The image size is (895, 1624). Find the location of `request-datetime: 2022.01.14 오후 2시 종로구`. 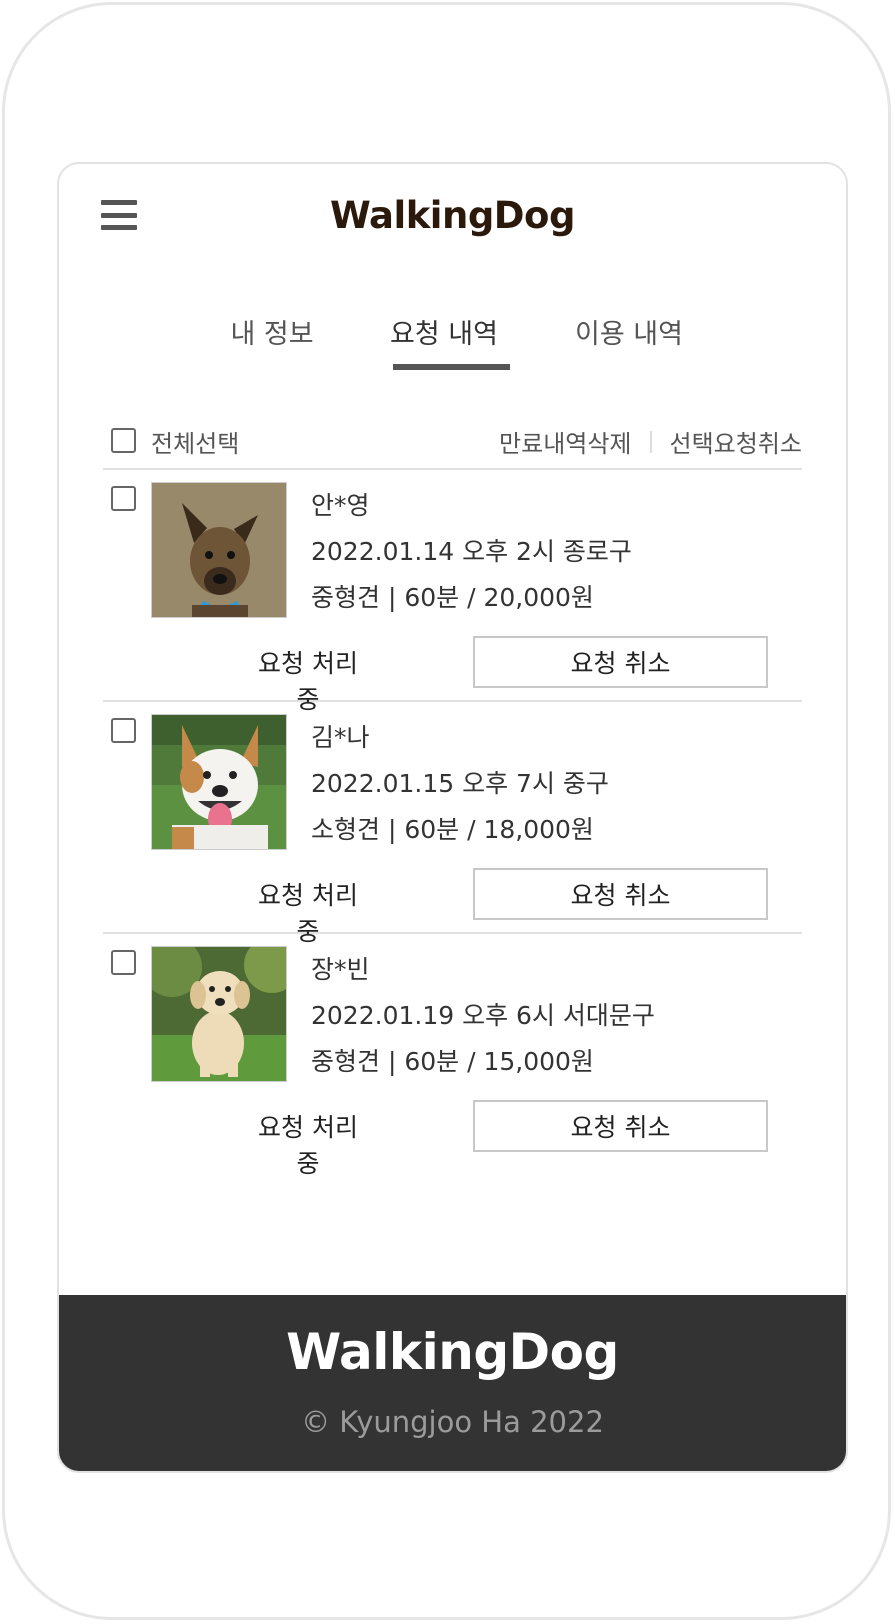

request-datetime: 2022.01.14 오후 2시 종로구 is located at coordinates (471, 551).